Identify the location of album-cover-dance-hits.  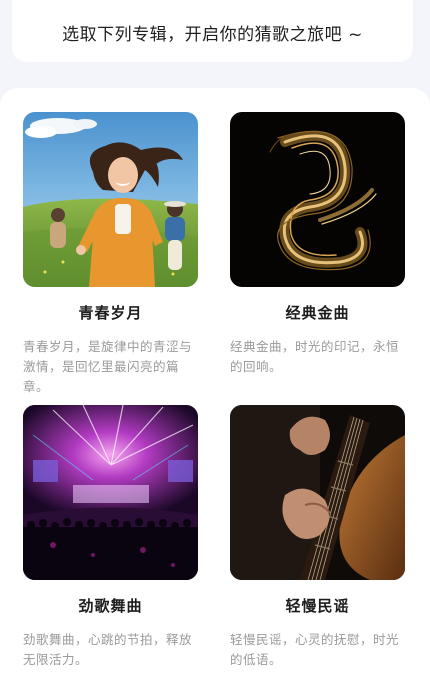
(110, 492).